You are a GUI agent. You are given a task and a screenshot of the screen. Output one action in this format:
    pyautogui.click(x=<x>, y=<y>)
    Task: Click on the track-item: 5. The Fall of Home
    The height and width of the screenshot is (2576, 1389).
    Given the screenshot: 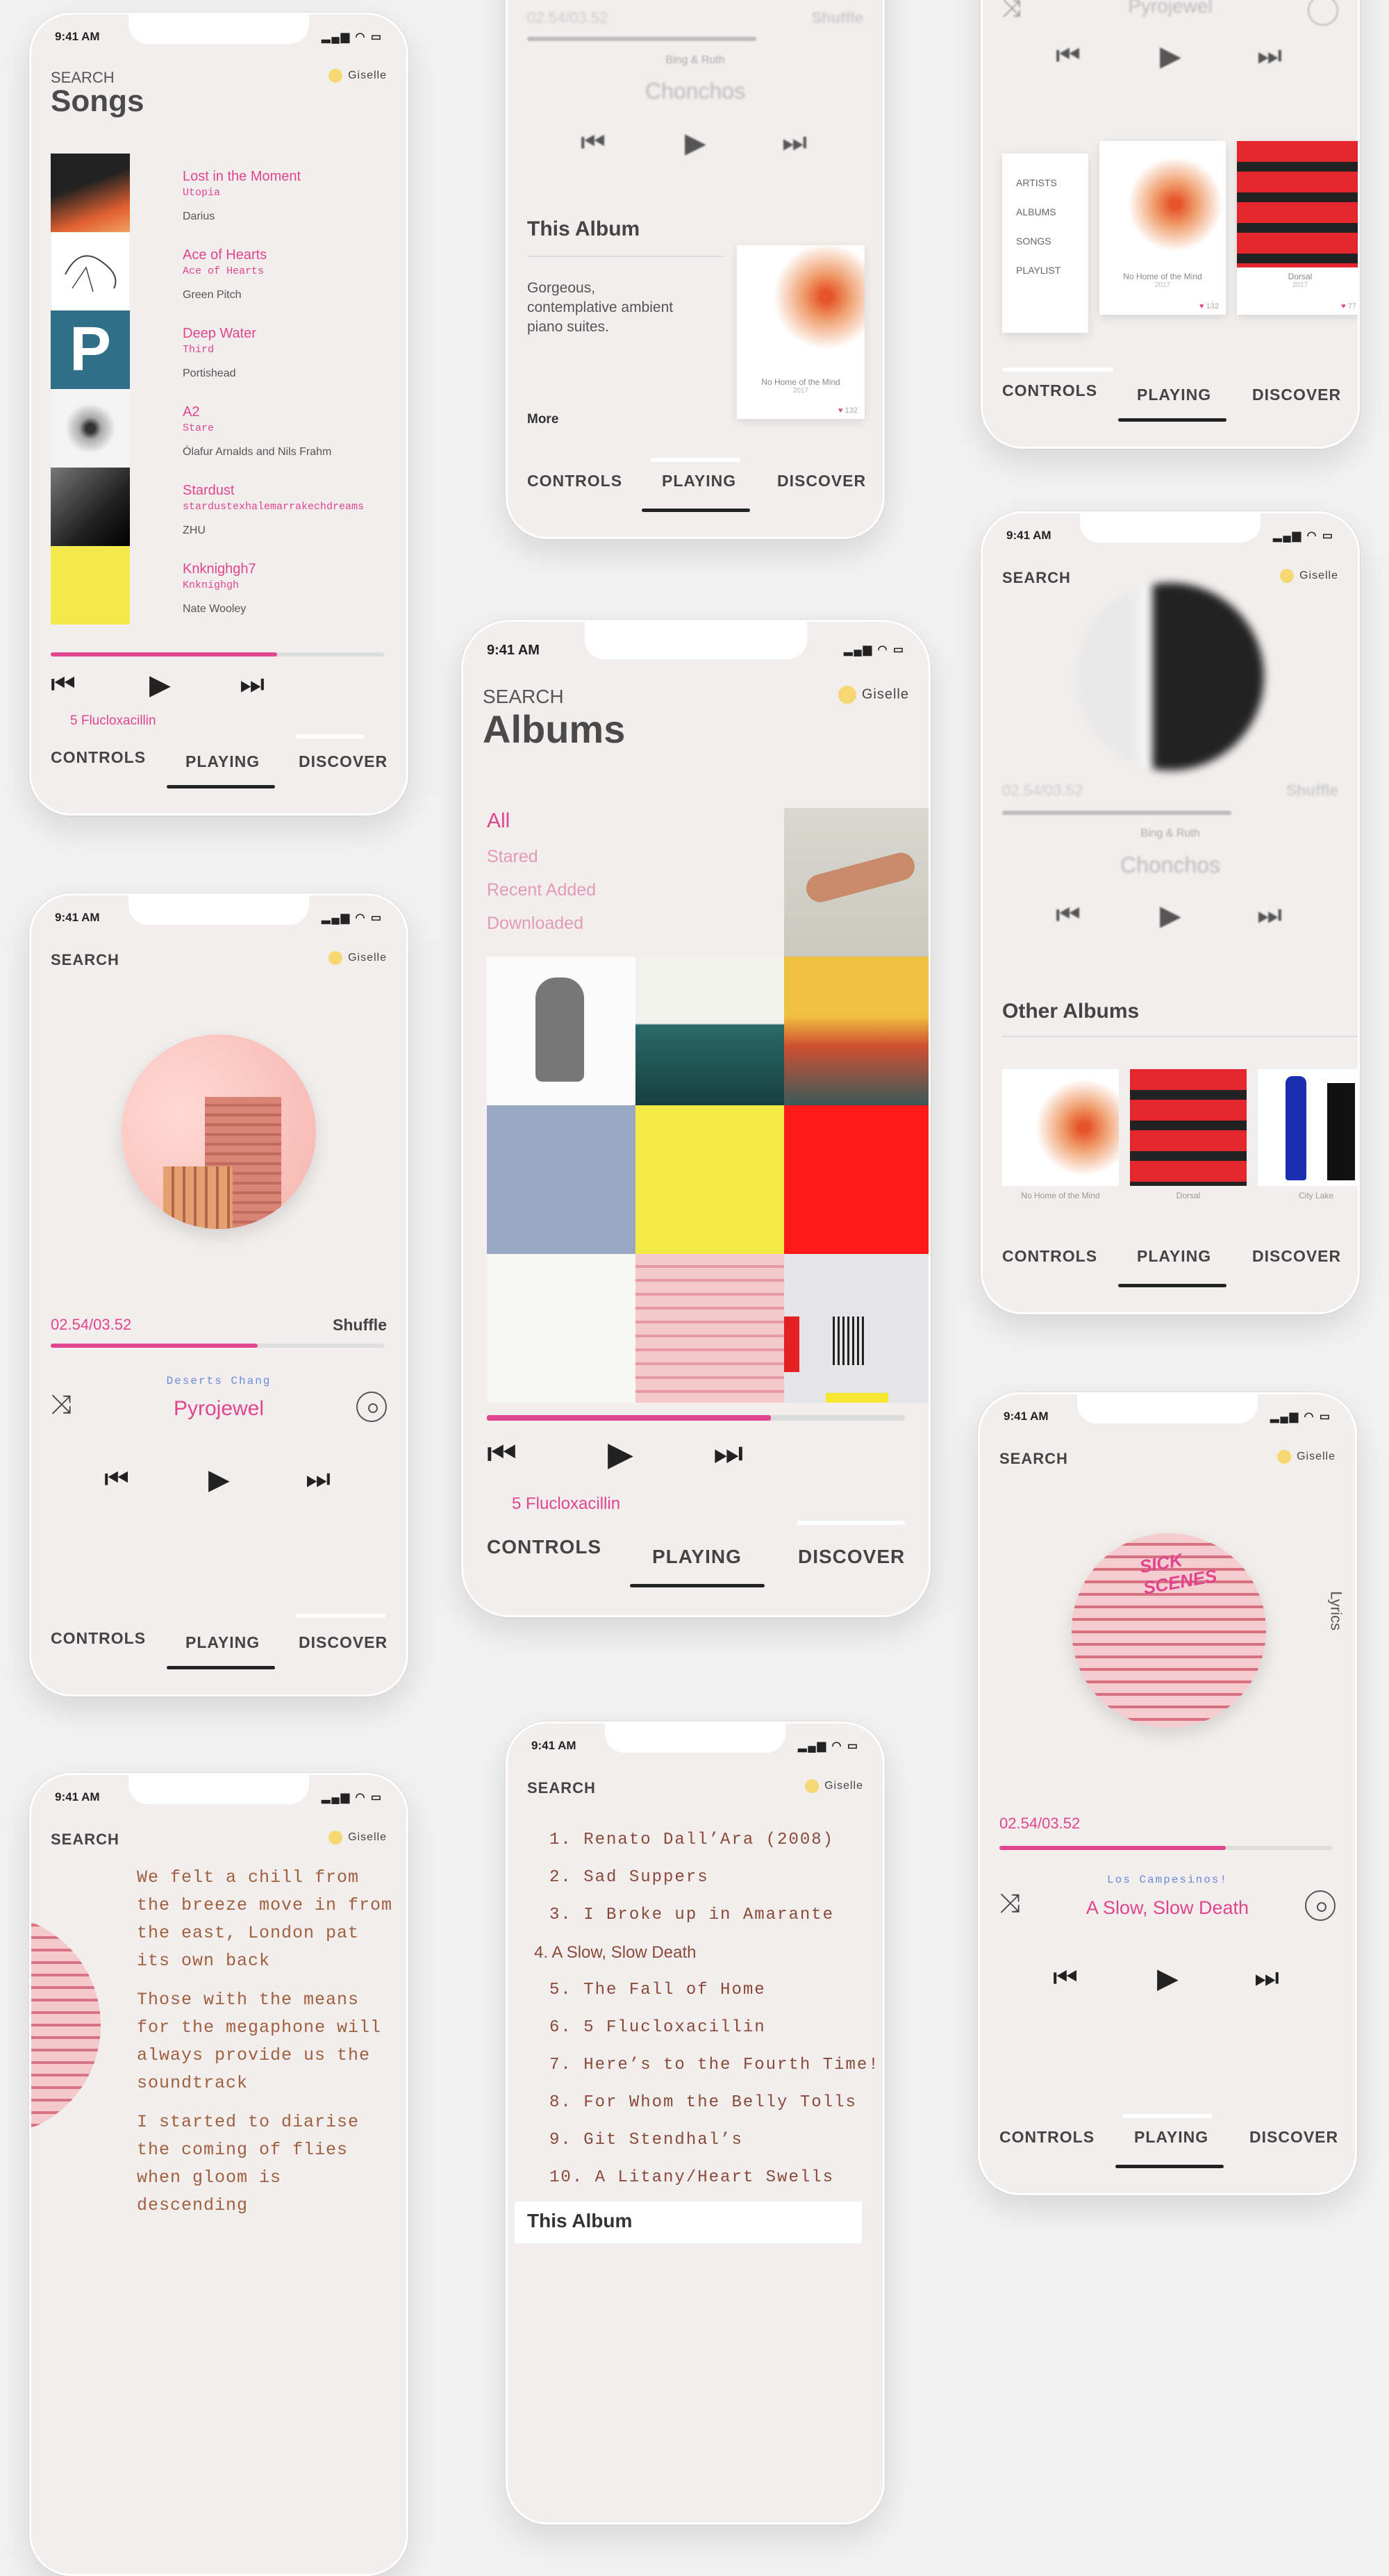 What is the action you would take?
    pyautogui.click(x=657, y=1990)
    